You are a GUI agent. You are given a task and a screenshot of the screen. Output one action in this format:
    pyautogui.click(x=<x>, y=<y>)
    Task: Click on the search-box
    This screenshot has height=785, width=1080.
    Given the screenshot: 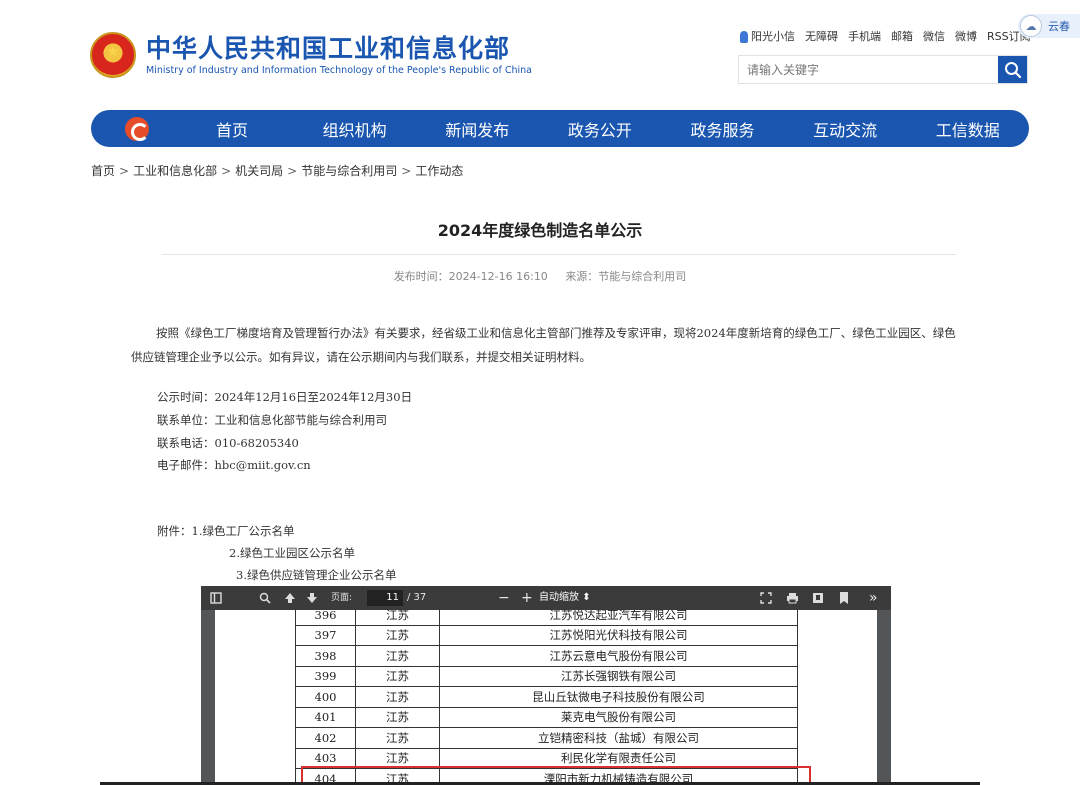 What is the action you would take?
    pyautogui.click(x=883, y=69)
    